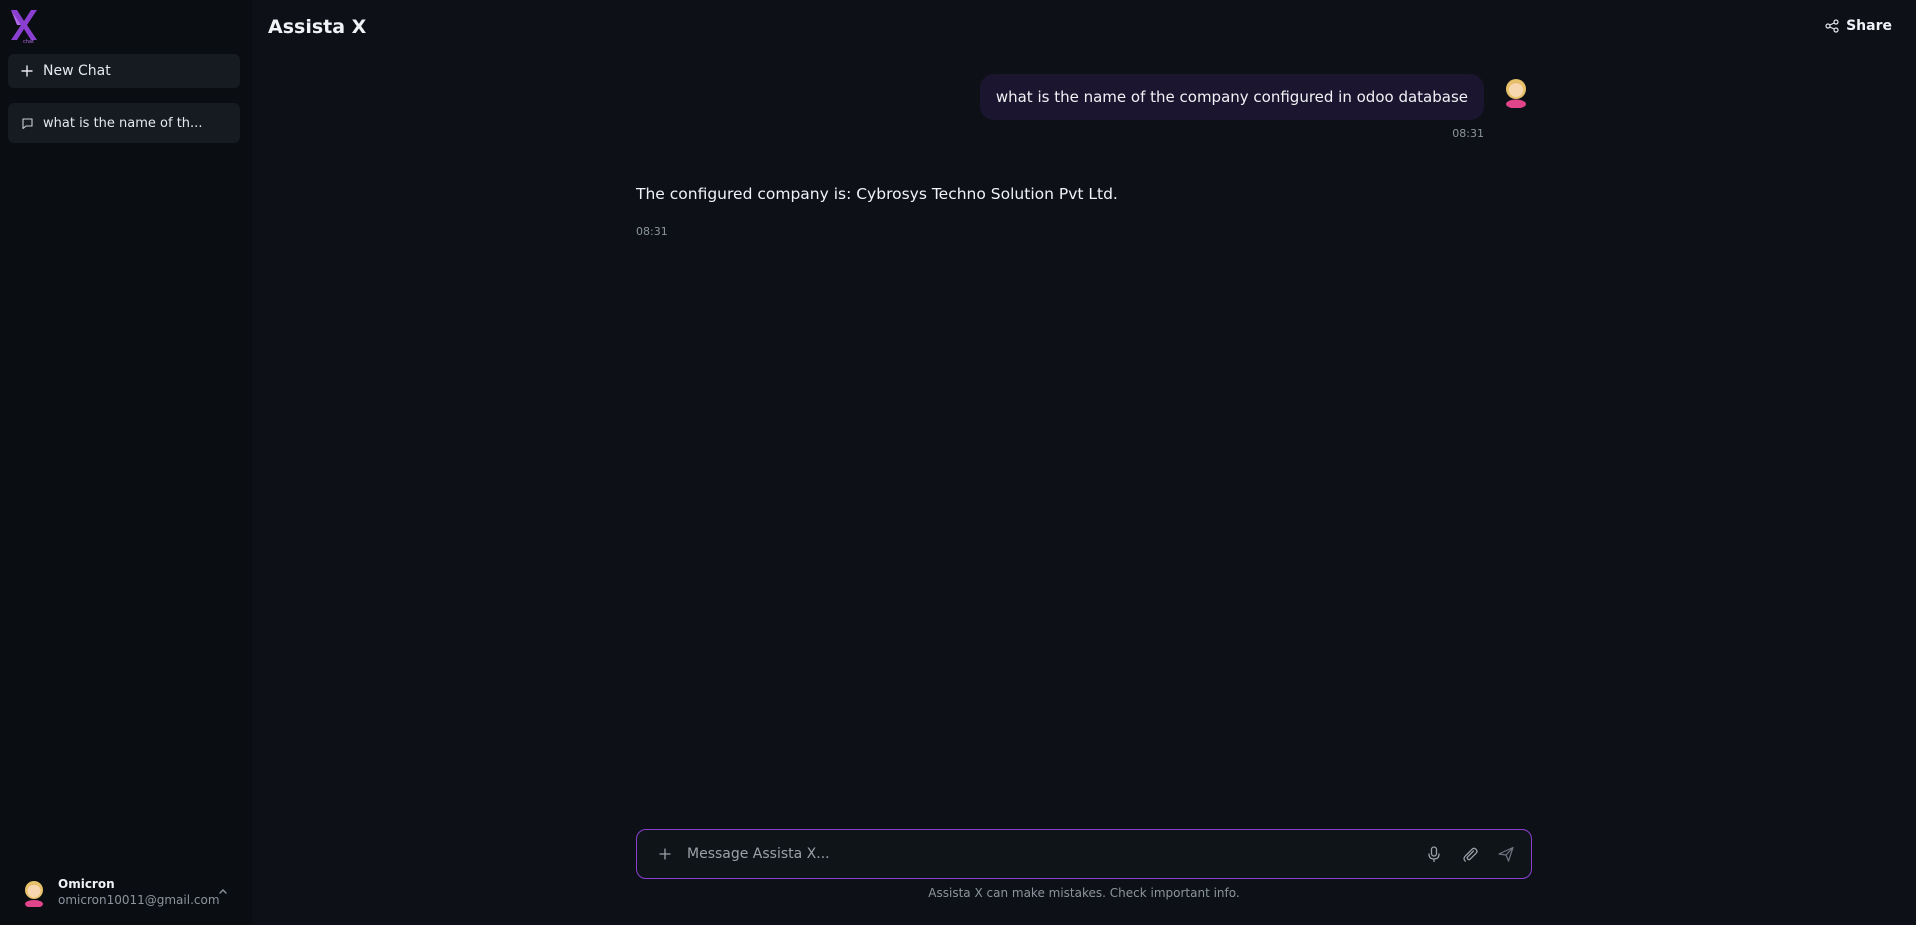 The width and height of the screenshot is (1916, 925). I want to click on svg-text: chat, so click(28, 41).